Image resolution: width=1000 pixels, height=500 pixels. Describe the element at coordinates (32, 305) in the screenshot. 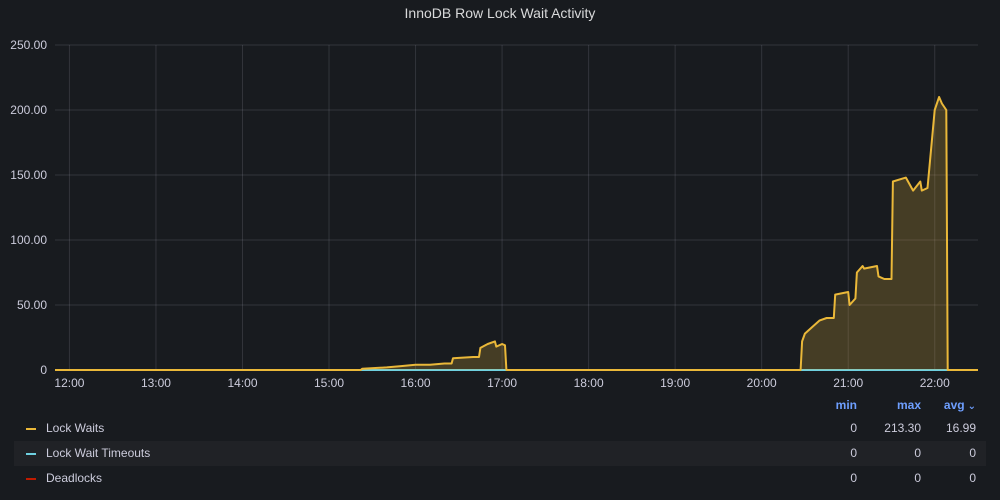

I see `y-tick-label: 50.00` at that location.